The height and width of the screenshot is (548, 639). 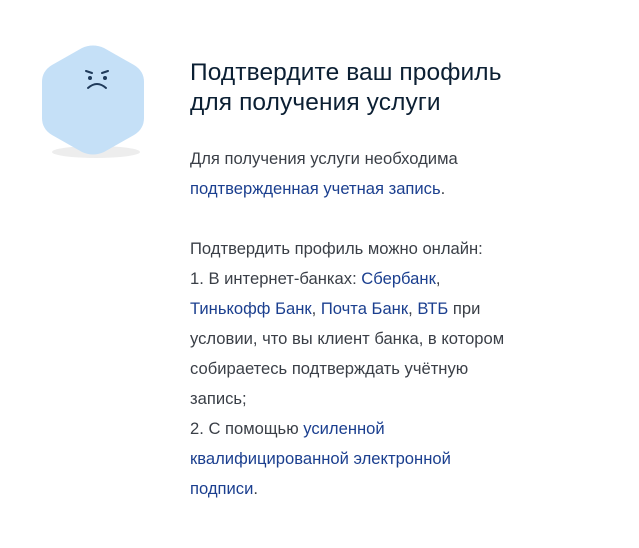 What do you see at coordinates (364, 308) in the screenshot?
I see `bank-link-pochta: Почта Банк` at bounding box center [364, 308].